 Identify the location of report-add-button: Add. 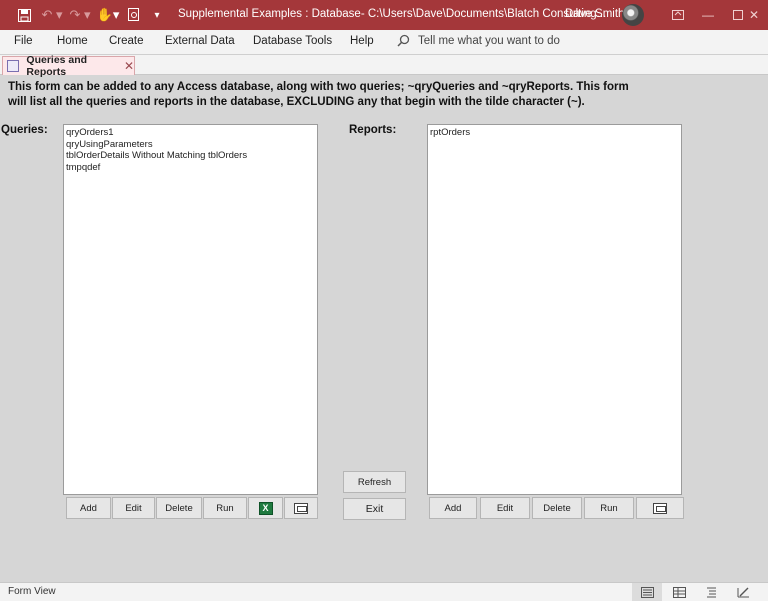
(453, 508).